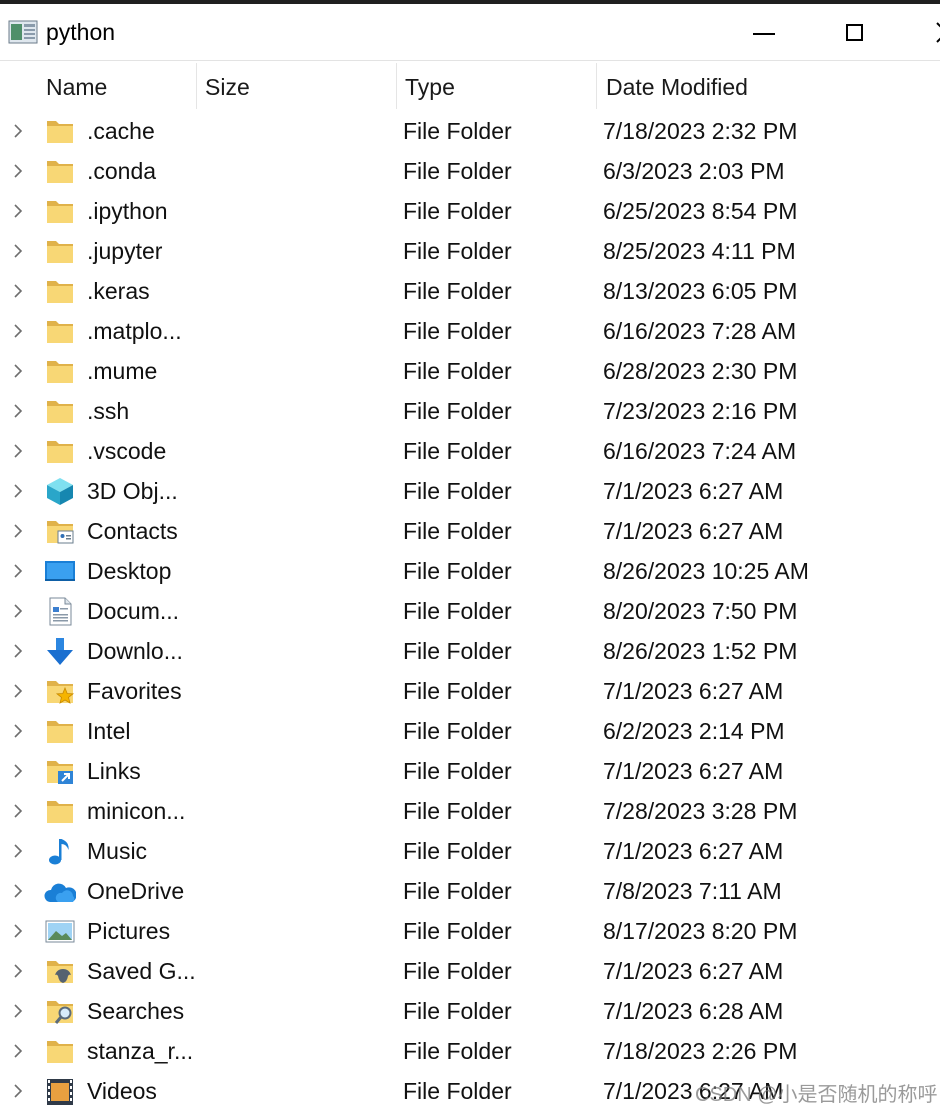 The width and height of the screenshot is (940, 1111). What do you see at coordinates (938, 32) in the screenshot?
I see `close-icon` at bounding box center [938, 32].